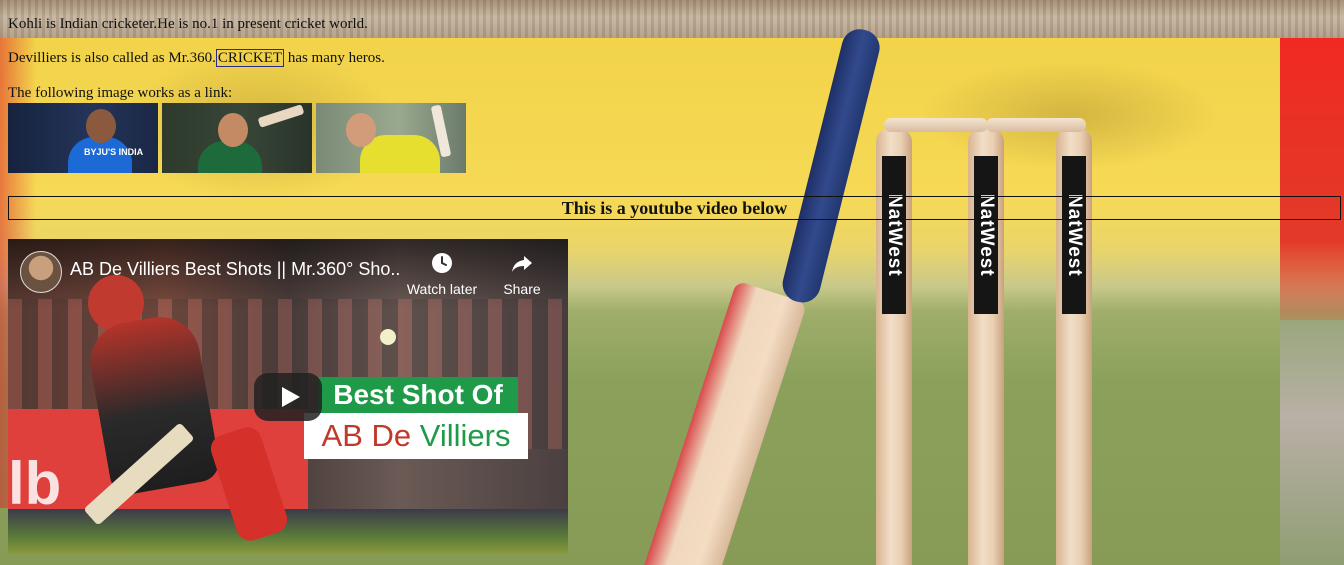  Describe the element at coordinates (442, 289) in the screenshot. I see `watch-later-label: Watch later` at that location.